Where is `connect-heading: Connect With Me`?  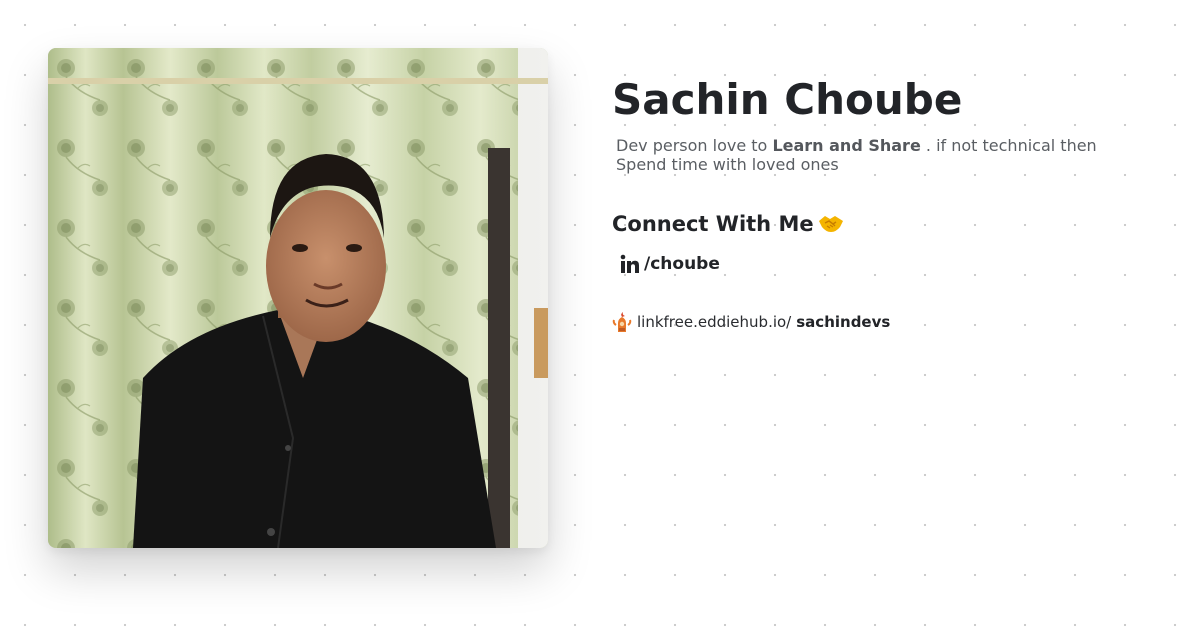 connect-heading: Connect With Me is located at coordinates (892, 224).